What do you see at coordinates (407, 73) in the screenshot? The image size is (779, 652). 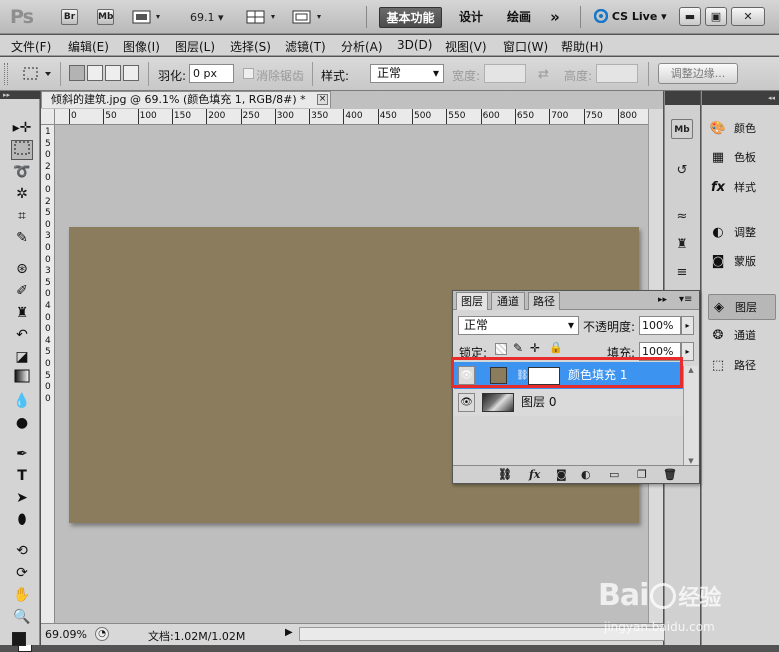 I see `style-select: 正常 ▾` at bounding box center [407, 73].